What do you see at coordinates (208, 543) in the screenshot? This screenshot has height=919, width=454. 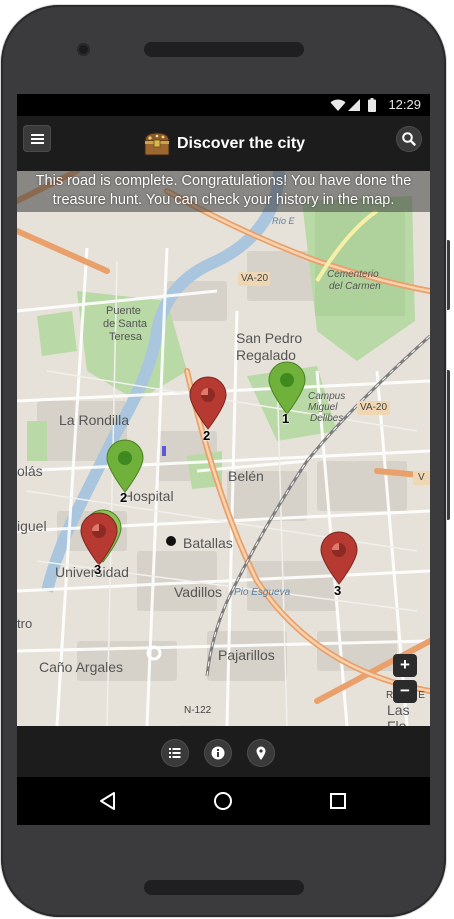 I see `label-batallas: Batallas` at bounding box center [208, 543].